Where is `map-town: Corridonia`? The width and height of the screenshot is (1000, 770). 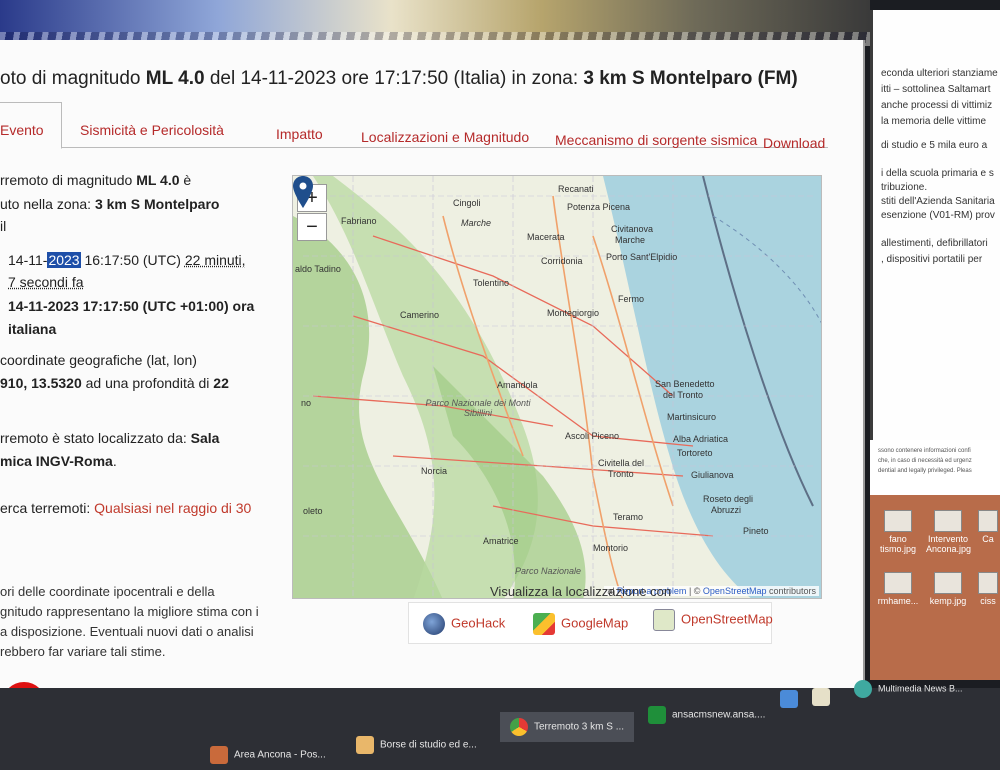 map-town: Corridonia is located at coordinates (562, 261).